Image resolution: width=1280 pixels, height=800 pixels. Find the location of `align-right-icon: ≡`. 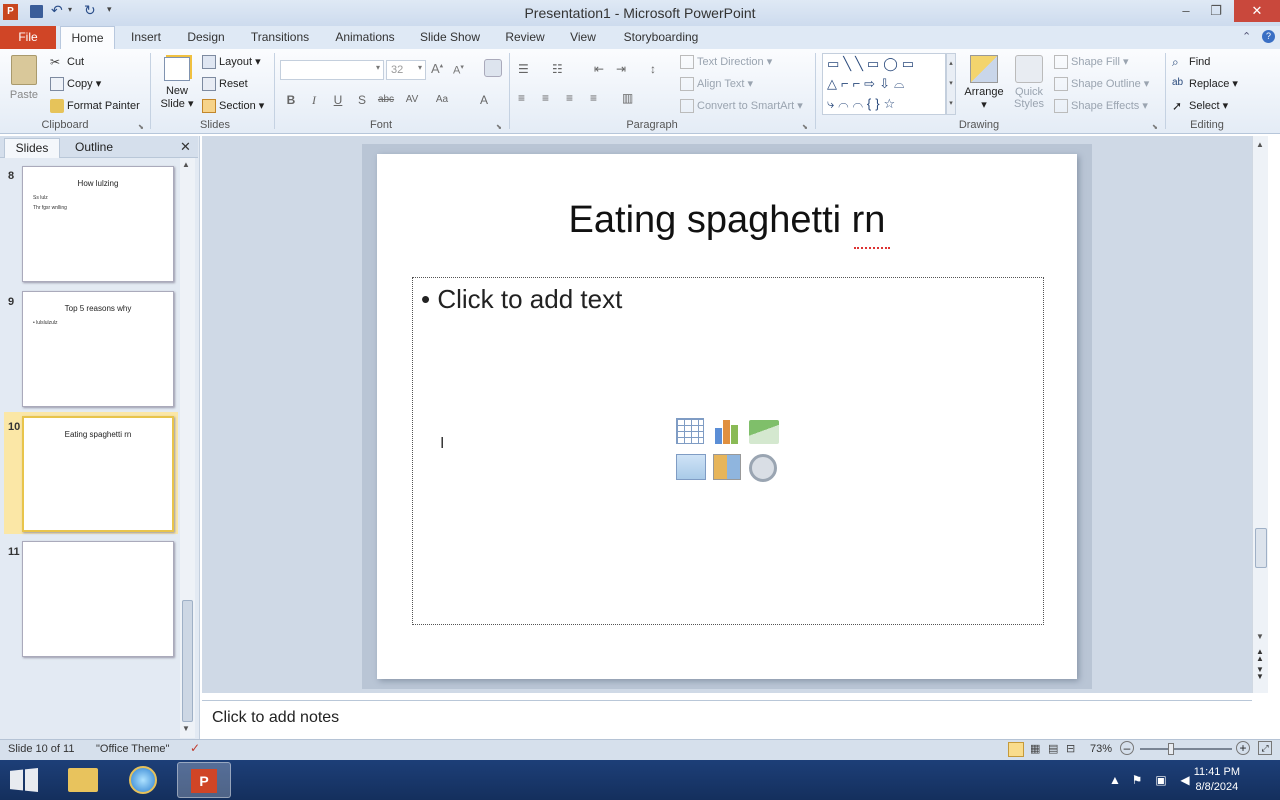

align-right-icon: ≡ is located at coordinates (569, 98).